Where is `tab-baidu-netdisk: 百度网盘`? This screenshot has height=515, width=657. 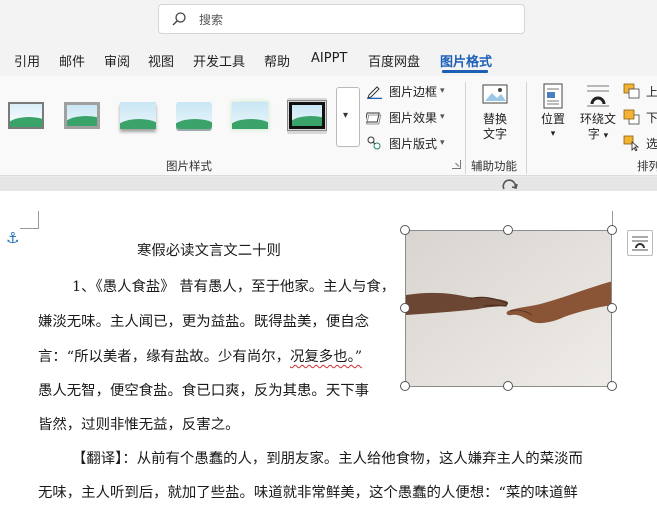
tab-baidu-netdisk: 百度网盘 is located at coordinates (394, 60).